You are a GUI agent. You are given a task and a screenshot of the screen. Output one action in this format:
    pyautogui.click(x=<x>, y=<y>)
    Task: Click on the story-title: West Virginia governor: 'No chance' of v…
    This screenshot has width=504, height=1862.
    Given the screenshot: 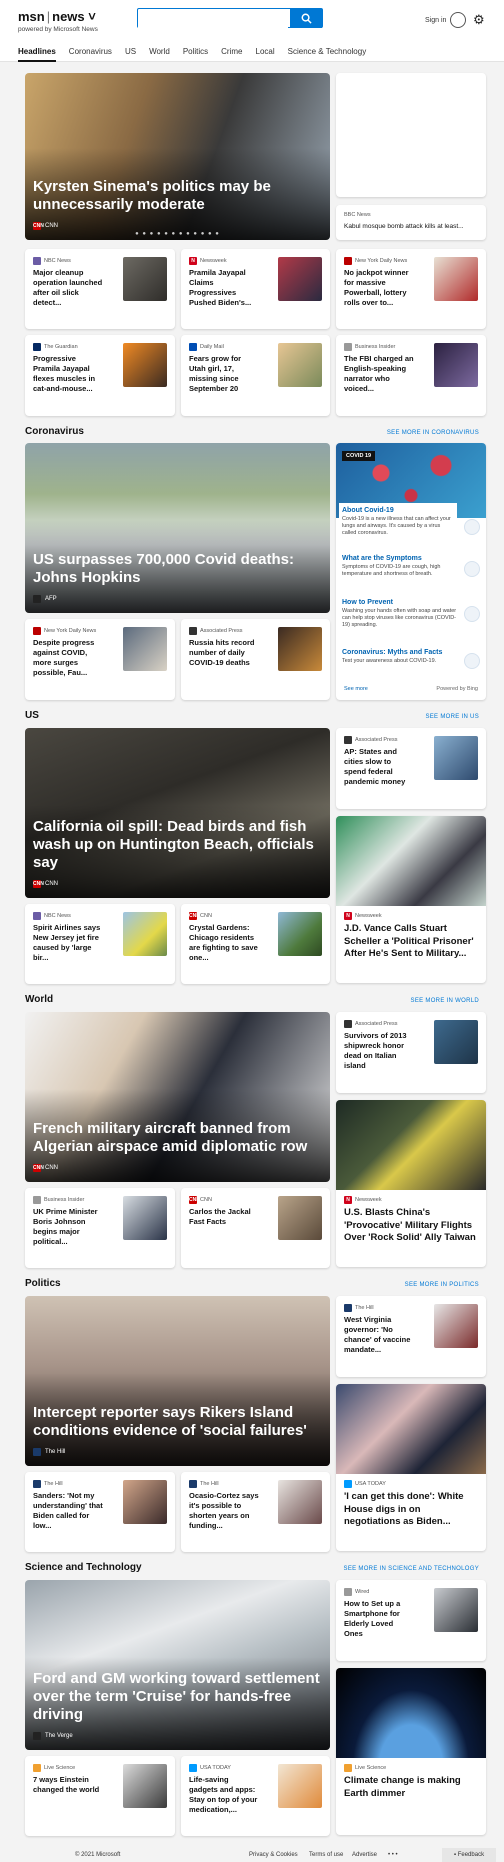 What is the action you would take?
    pyautogui.click(x=379, y=1335)
    